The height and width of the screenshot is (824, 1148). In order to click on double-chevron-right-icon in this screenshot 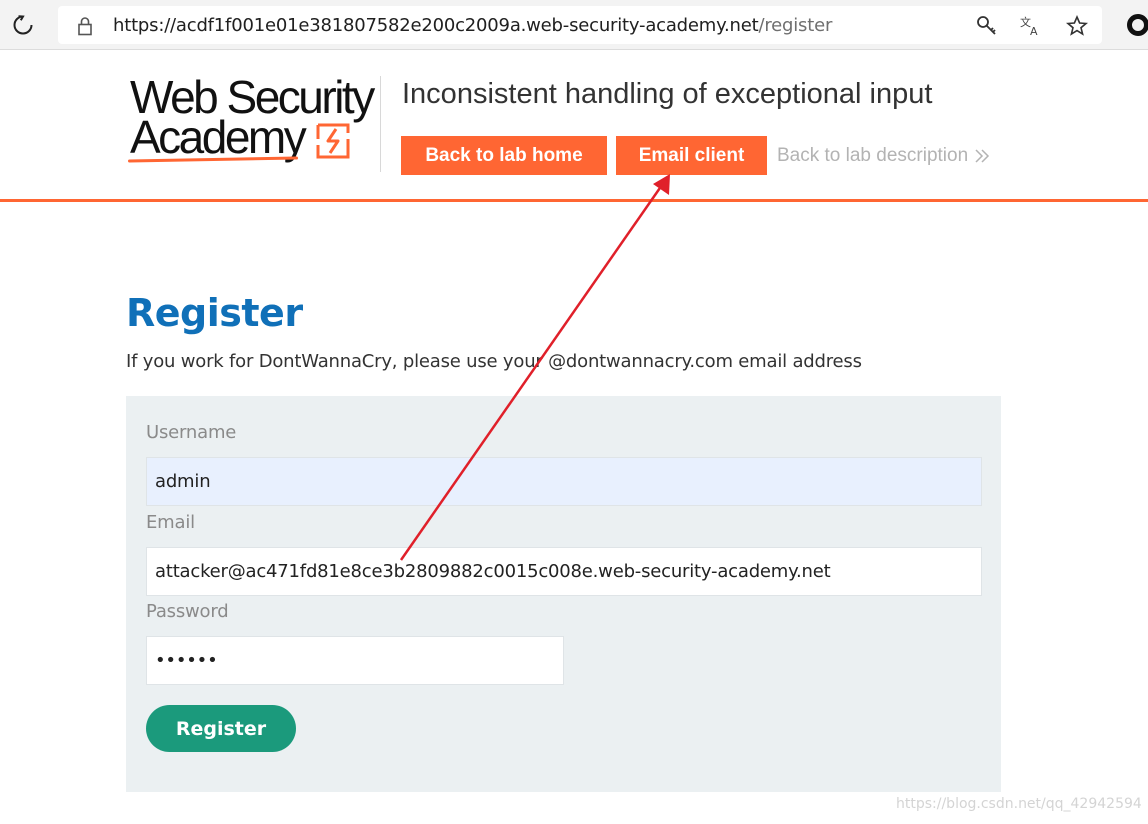, I will do `click(982, 156)`.